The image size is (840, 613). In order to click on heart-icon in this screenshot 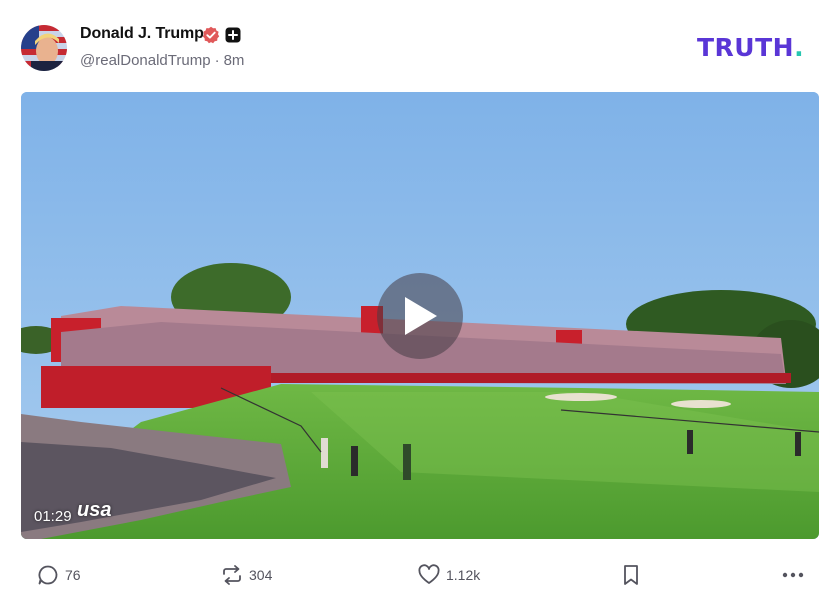, I will do `click(429, 574)`.